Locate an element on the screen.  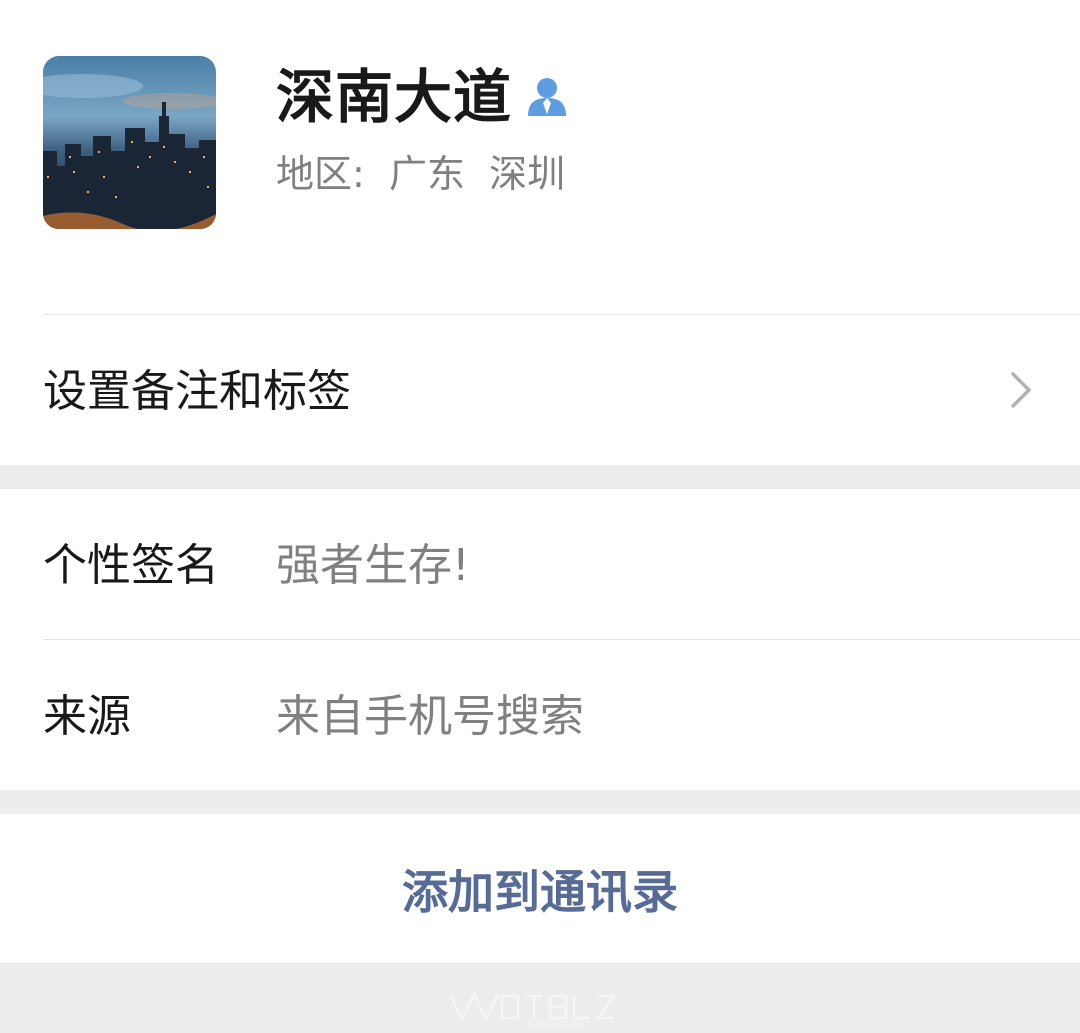
action-card: 添加到通讯录 is located at coordinates (540, 888).